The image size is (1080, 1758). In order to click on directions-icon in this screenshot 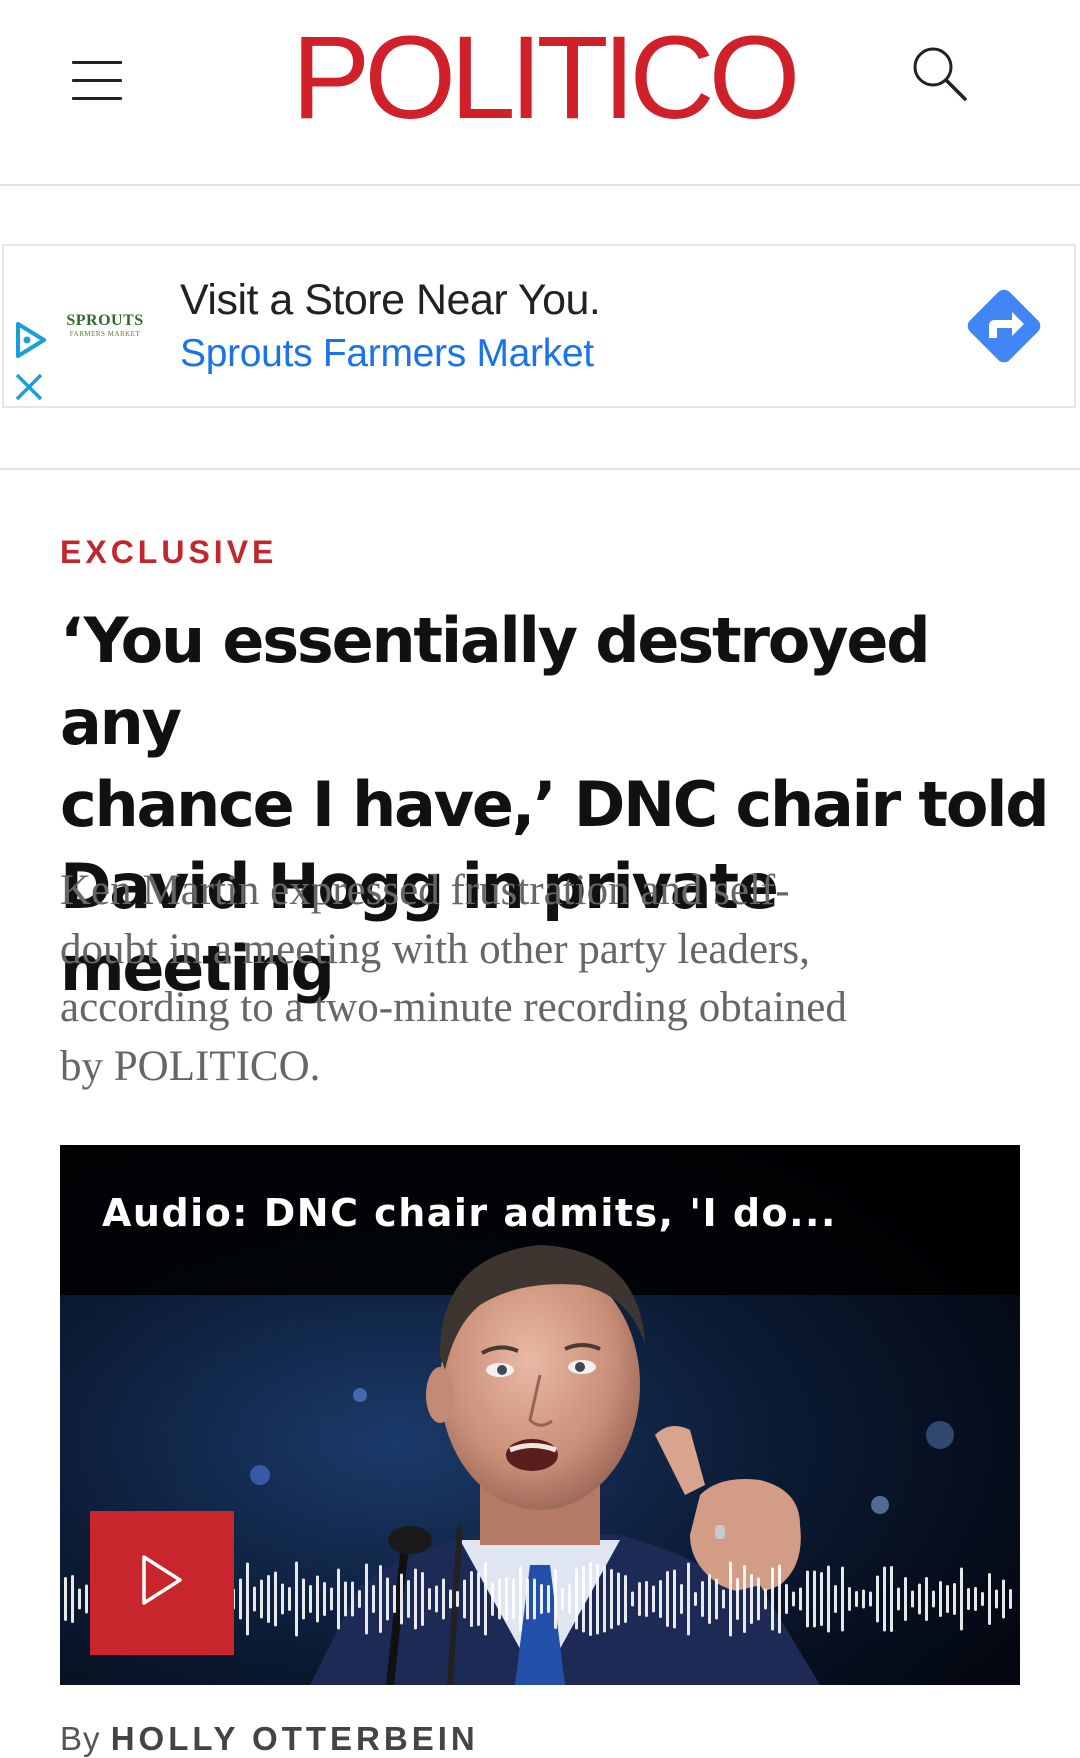, I will do `click(1004, 326)`.